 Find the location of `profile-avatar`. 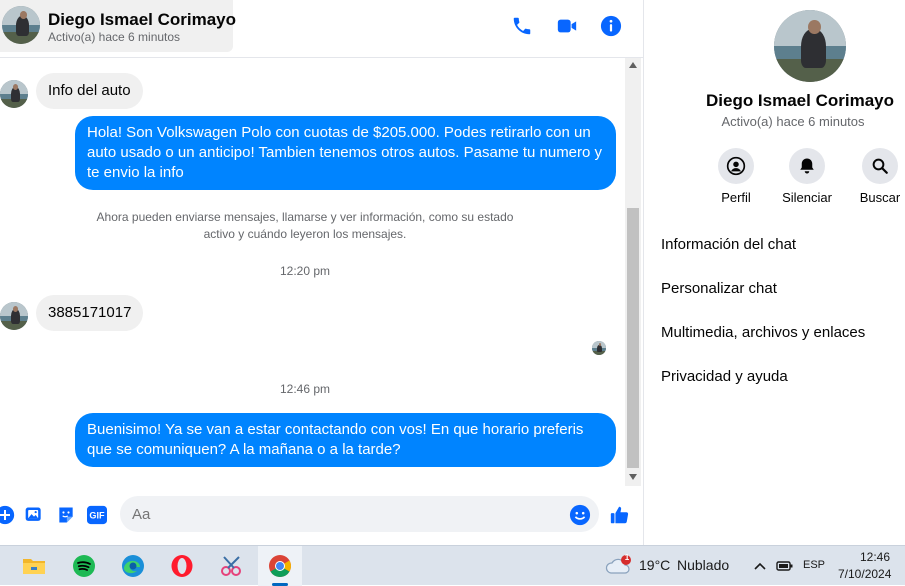

profile-avatar is located at coordinates (810, 46).